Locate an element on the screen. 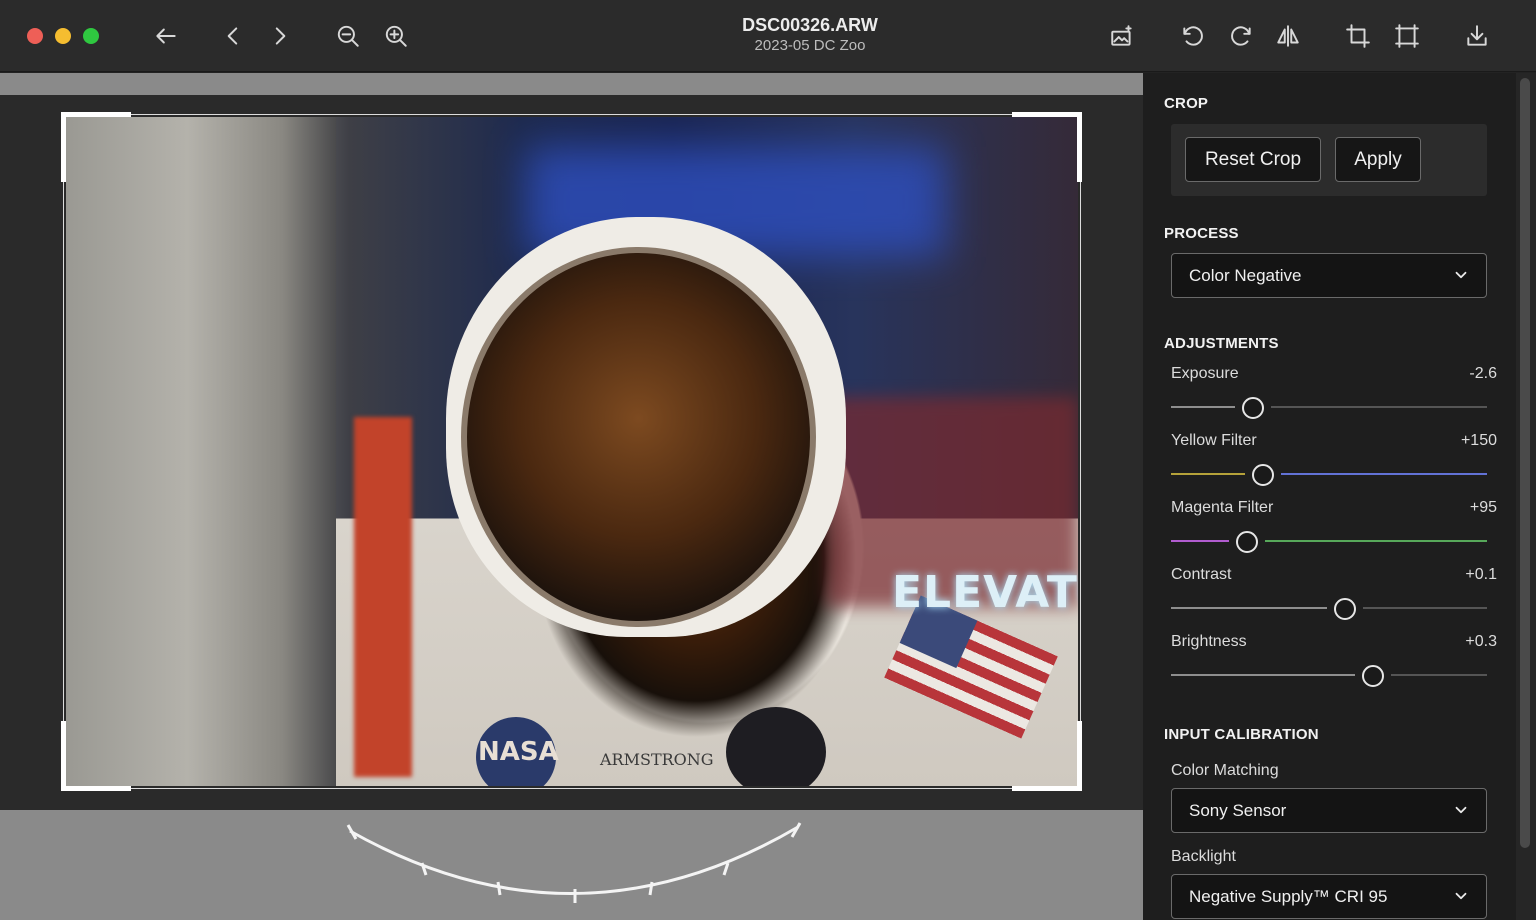 This screenshot has width=1536, height=920. flip-horizontal-icon is located at coordinates (1288, 36).